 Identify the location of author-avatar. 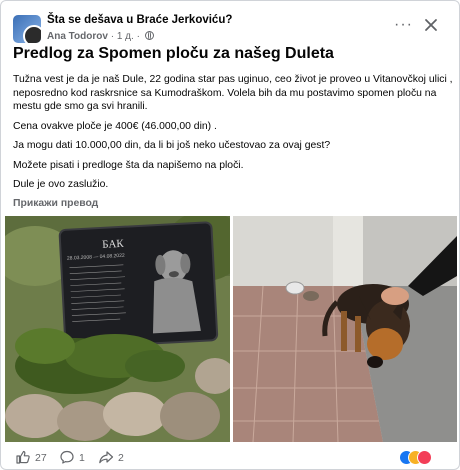
(32, 34).